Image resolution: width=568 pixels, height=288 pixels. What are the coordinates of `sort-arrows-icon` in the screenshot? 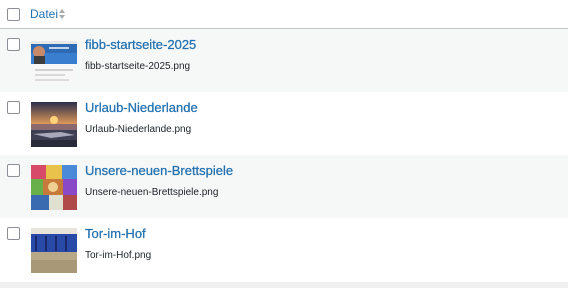 It's located at (62, 14).